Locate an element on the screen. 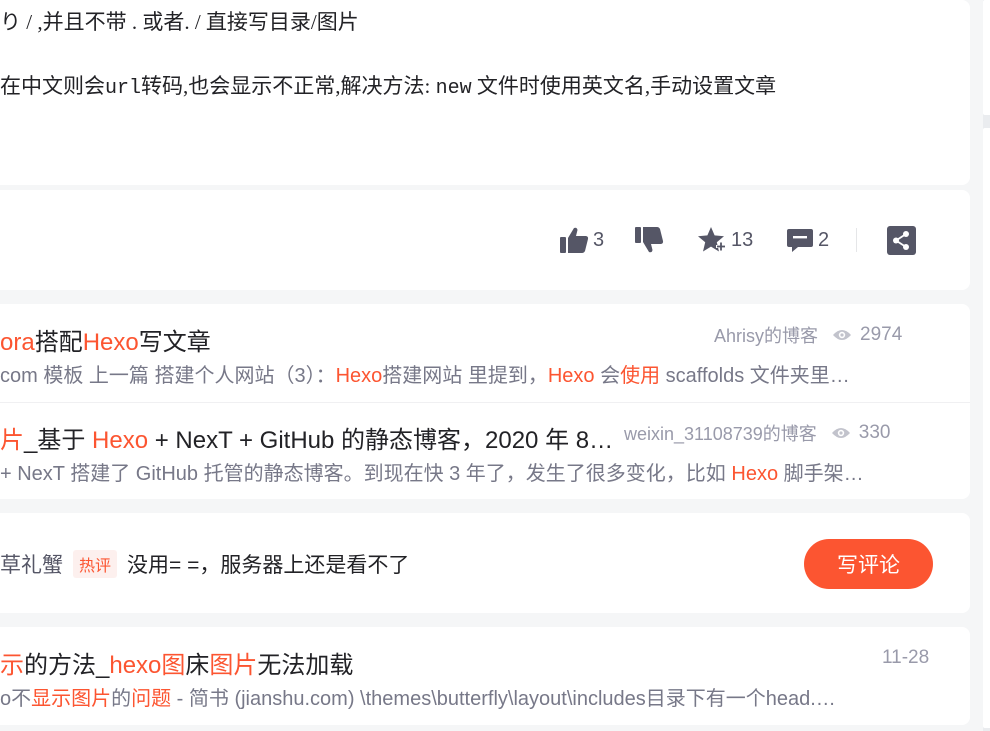  desc-part: 显示图片 is located at coordinates (71, 699).